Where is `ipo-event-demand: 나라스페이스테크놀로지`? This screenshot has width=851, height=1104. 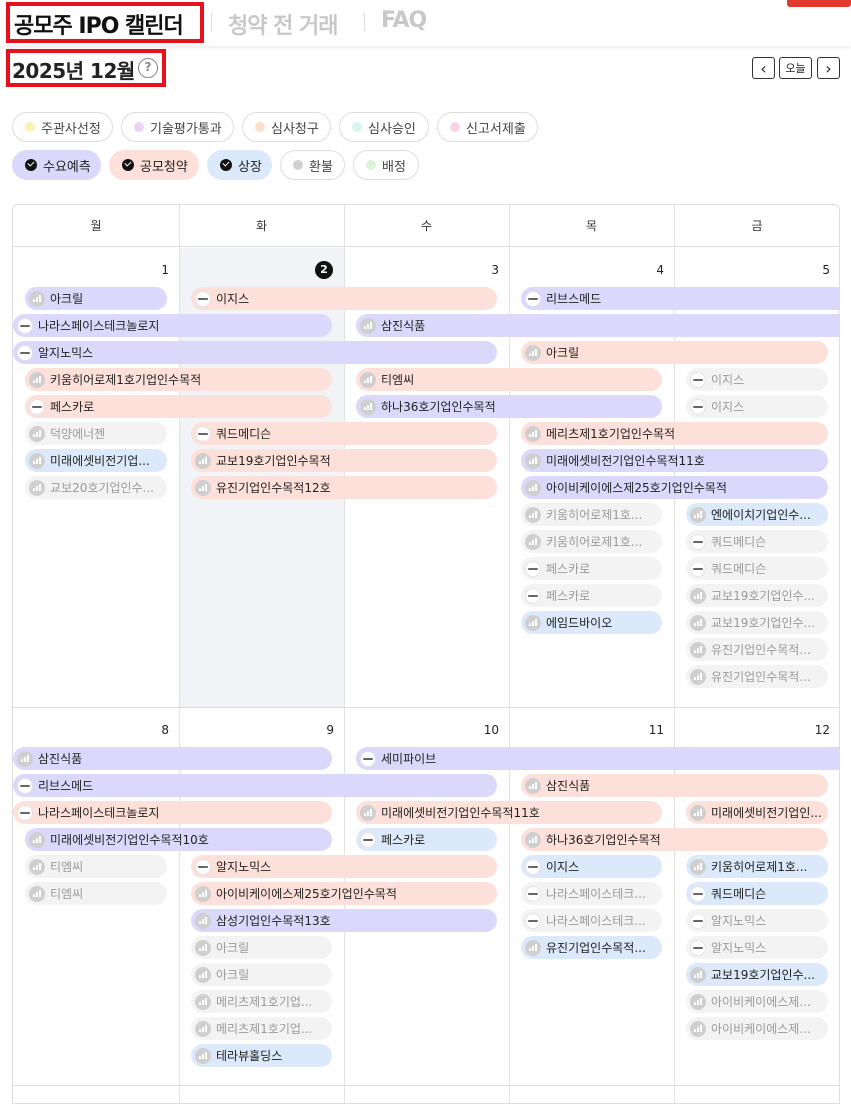
ipo-event-demand: 나라스페이스테크놀로지 is located at coordinates (172, 325).